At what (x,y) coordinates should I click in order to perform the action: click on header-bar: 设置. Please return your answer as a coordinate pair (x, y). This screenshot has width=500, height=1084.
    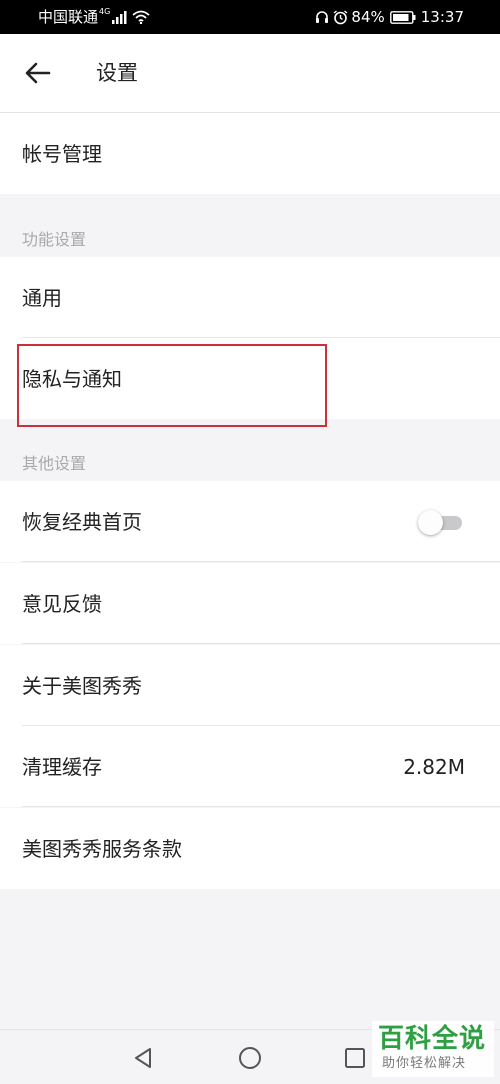
    Looking at the image, I should click on (250, 73).